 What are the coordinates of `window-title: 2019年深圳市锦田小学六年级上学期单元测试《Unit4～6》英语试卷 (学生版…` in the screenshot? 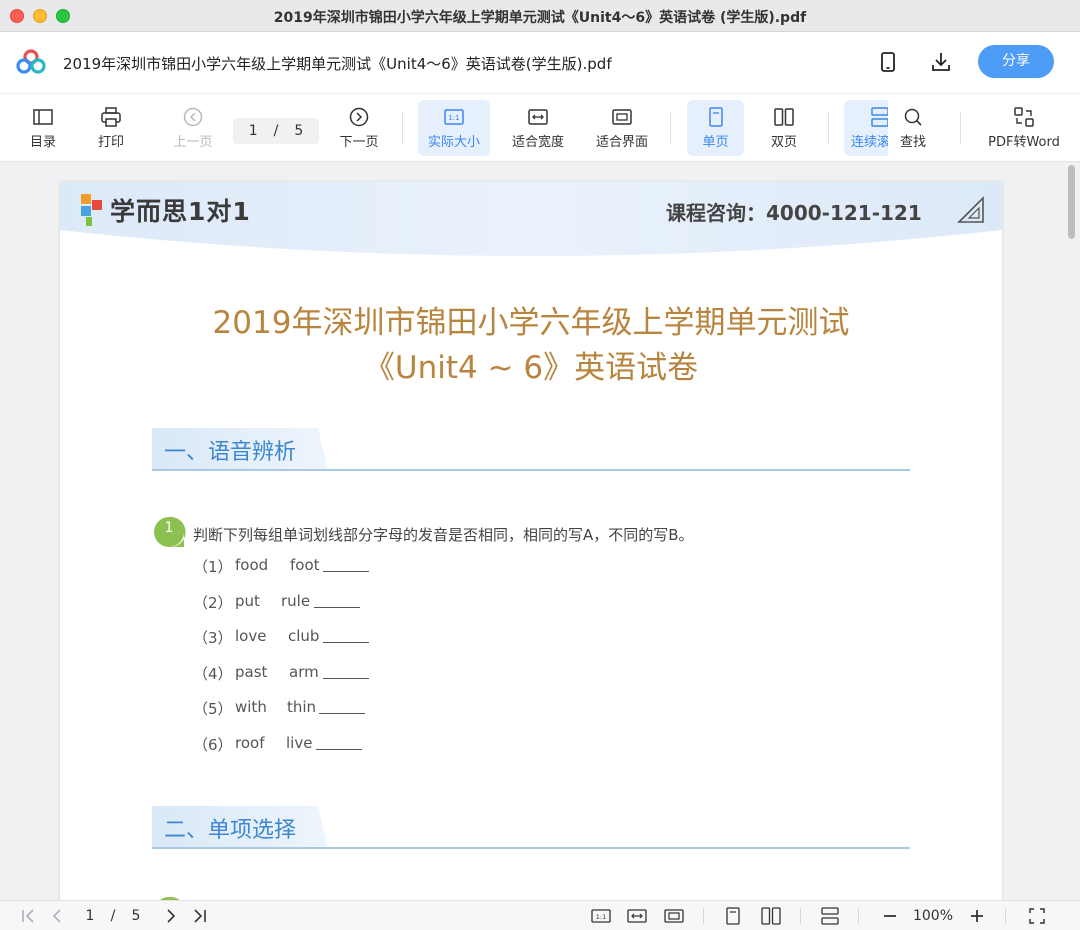 It's located at (540, 18).